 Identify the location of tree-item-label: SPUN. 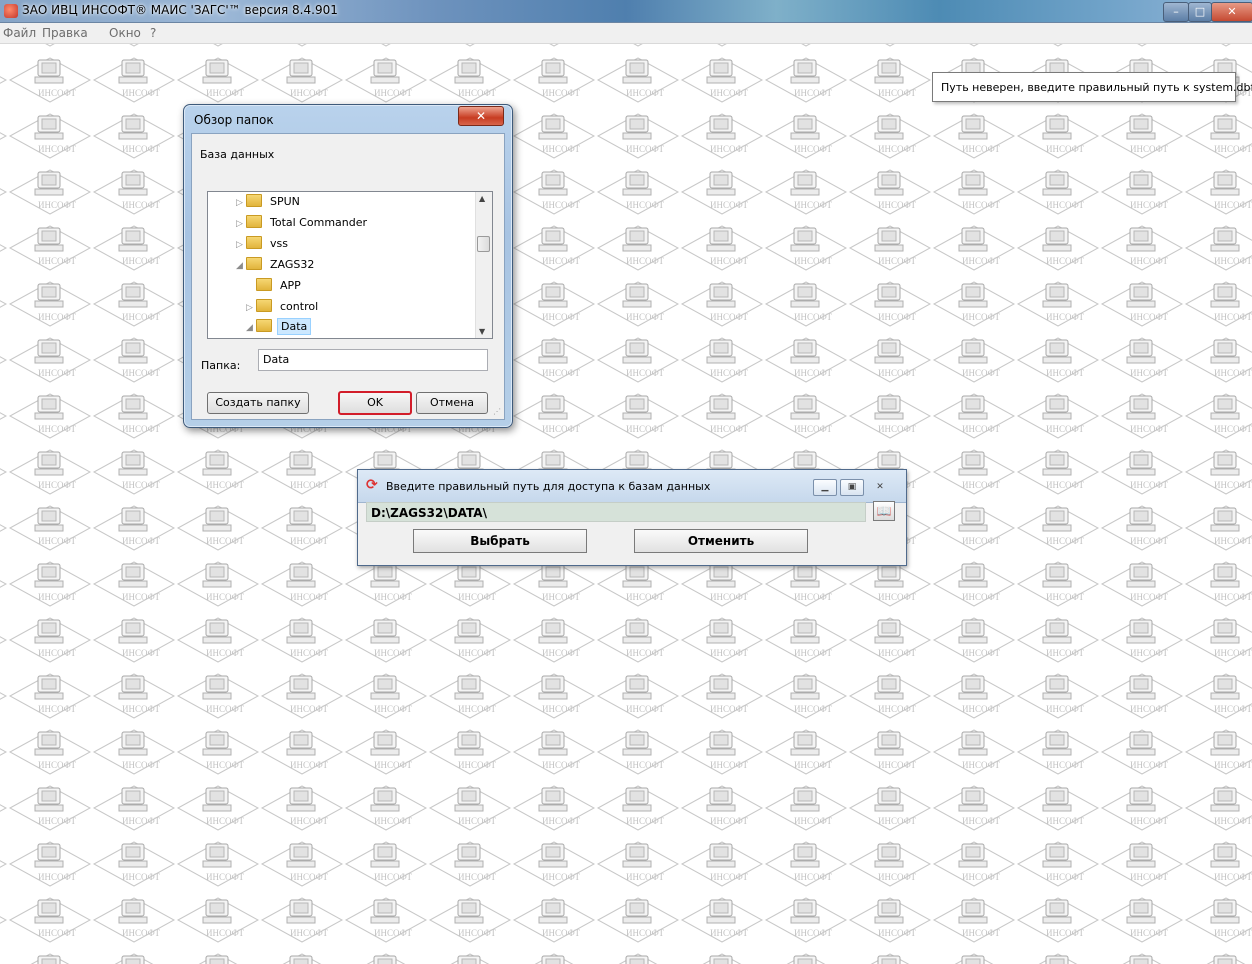
(285, 201).